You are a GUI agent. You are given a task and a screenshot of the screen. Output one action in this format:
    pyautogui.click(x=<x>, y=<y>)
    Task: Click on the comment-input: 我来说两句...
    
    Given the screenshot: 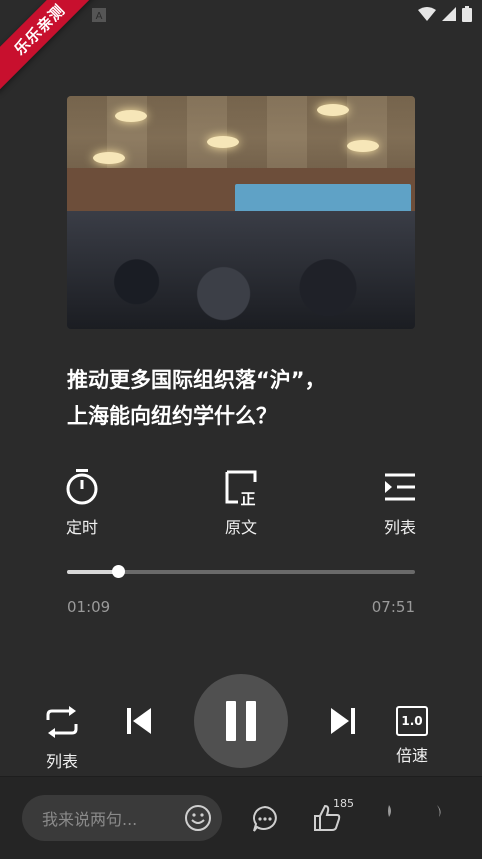 What is the action you would take?
    pyautogui.click(x=122, y=818)
    